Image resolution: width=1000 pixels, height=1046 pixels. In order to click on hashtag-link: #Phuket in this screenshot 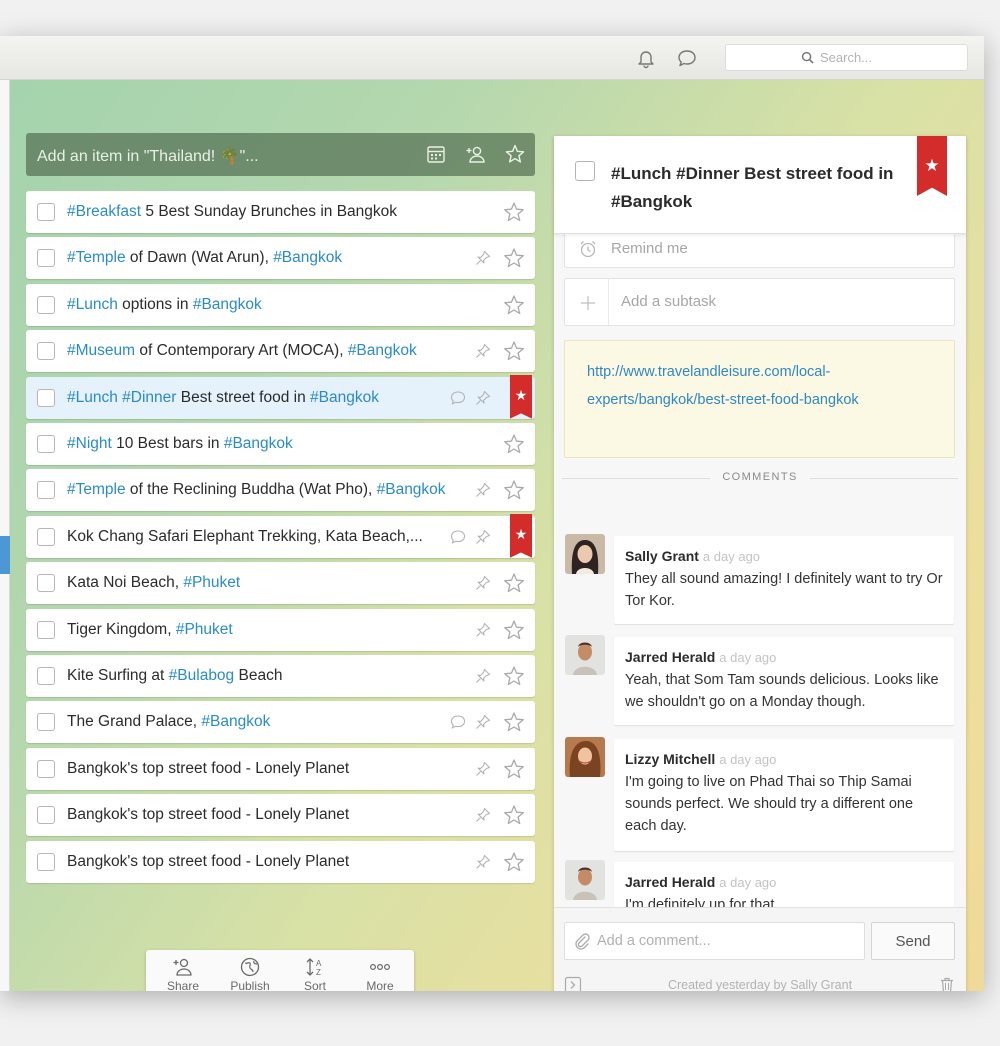, I will do `click(211, 582)`.